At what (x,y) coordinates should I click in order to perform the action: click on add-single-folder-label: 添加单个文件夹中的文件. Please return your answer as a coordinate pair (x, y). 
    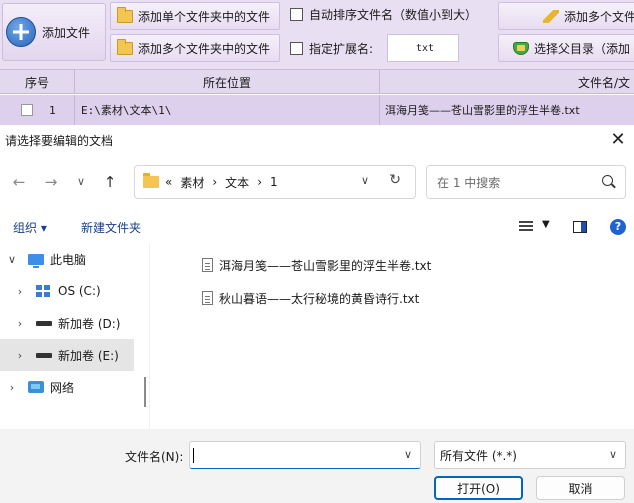
    Looking at the image, I should click on (204, 16).